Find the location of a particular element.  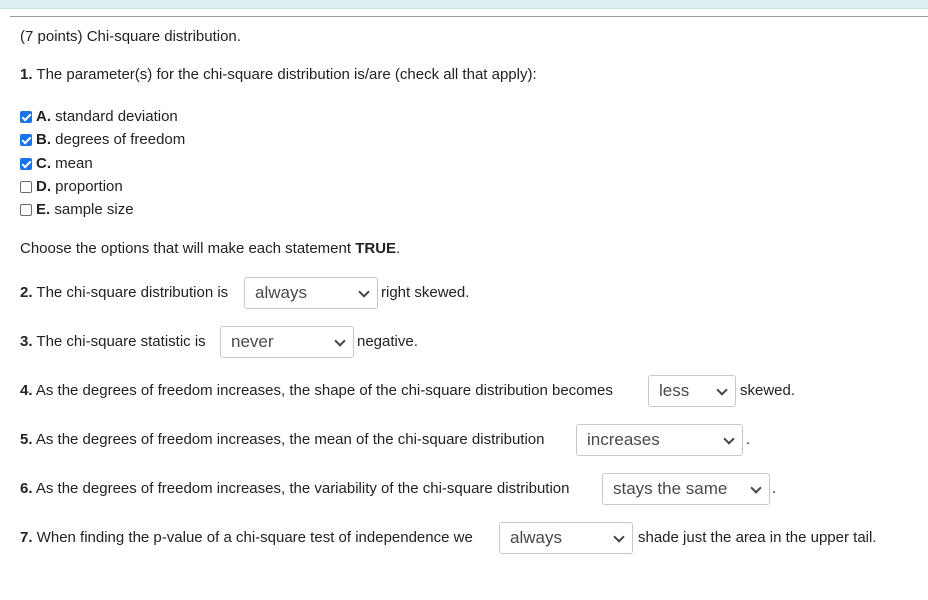

option-letter: E. is located at coordinates (43, 209).